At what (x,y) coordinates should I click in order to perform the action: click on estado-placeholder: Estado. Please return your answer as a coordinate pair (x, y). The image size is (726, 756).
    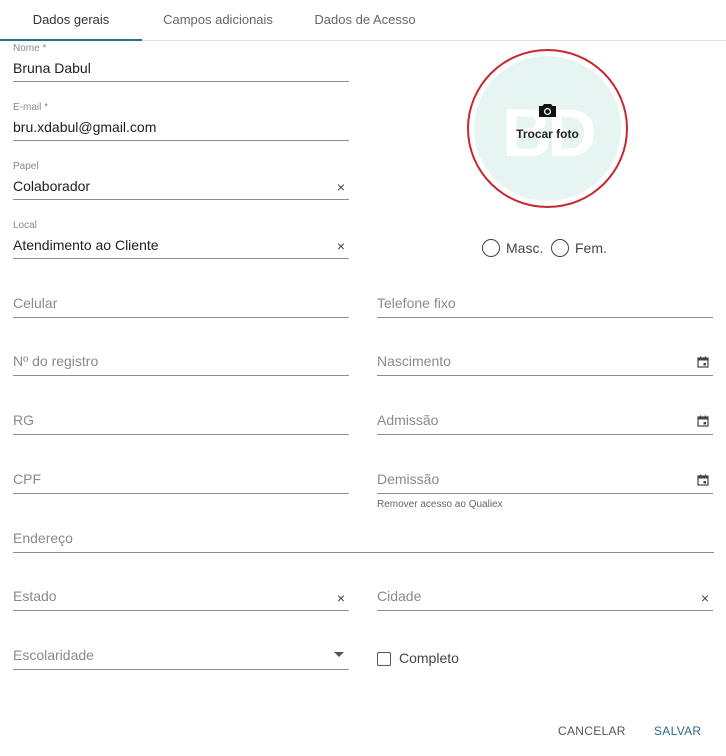
    Looking at the image, I should click on (35, 596).